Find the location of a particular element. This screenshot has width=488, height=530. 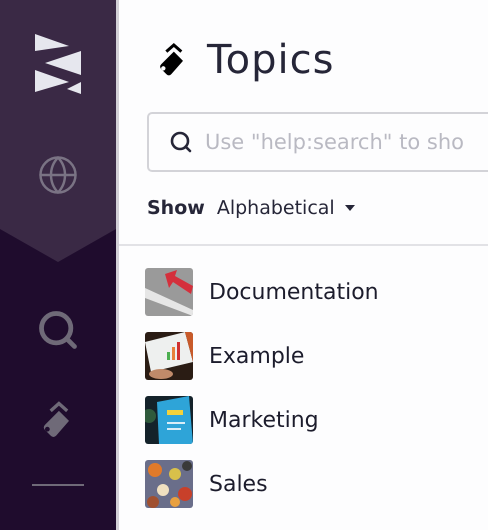

caret-icon is located at coordinates (349, 208).